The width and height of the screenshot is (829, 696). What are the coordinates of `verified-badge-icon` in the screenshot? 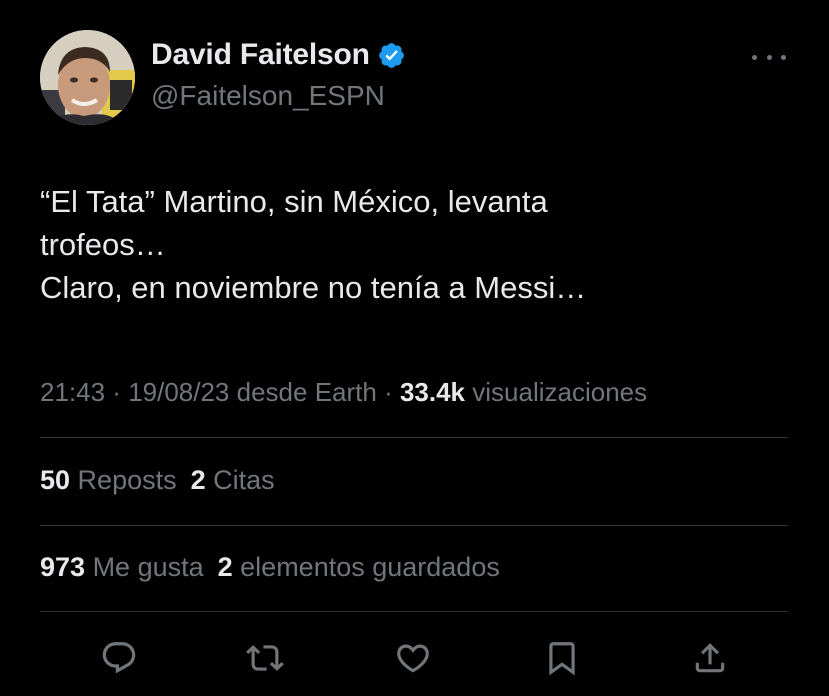 It's located at (391, 55).